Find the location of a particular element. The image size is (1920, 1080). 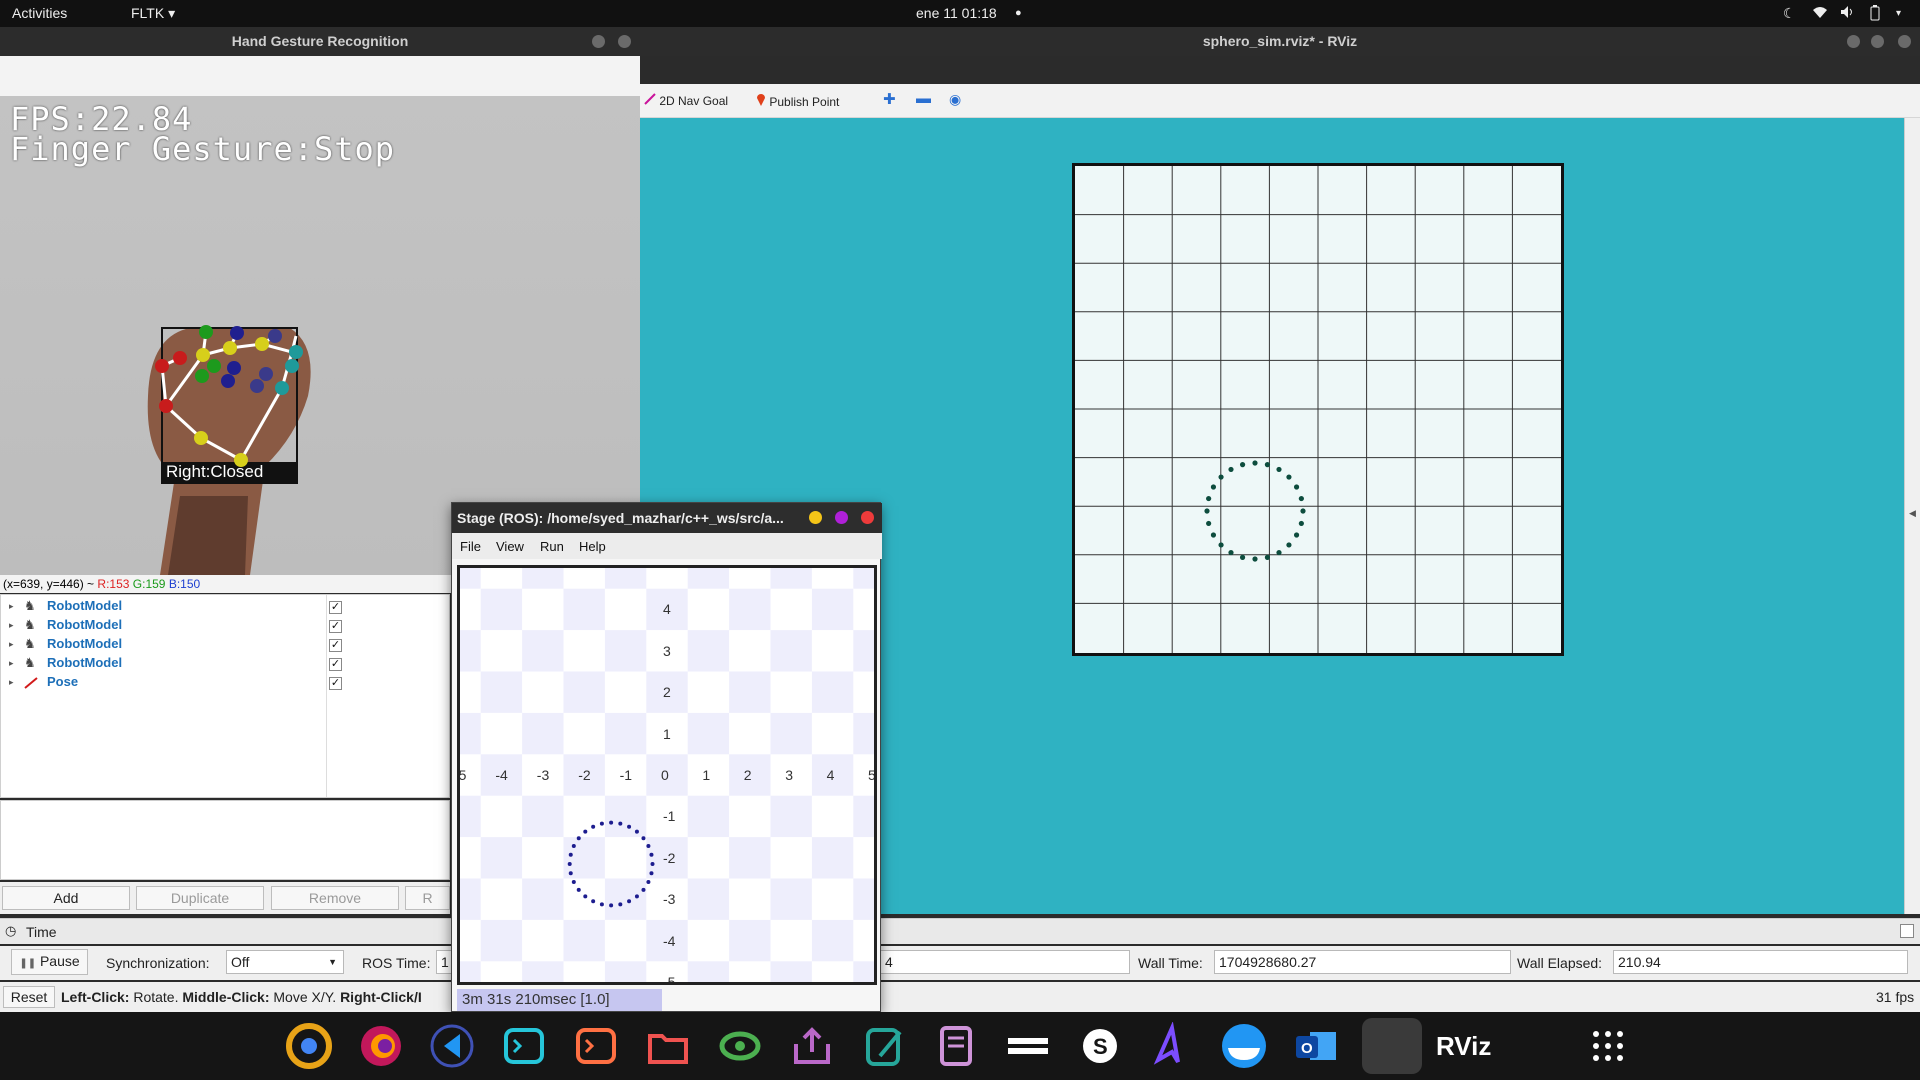

display-label: RobotModel is located at coordinates (85, 643).